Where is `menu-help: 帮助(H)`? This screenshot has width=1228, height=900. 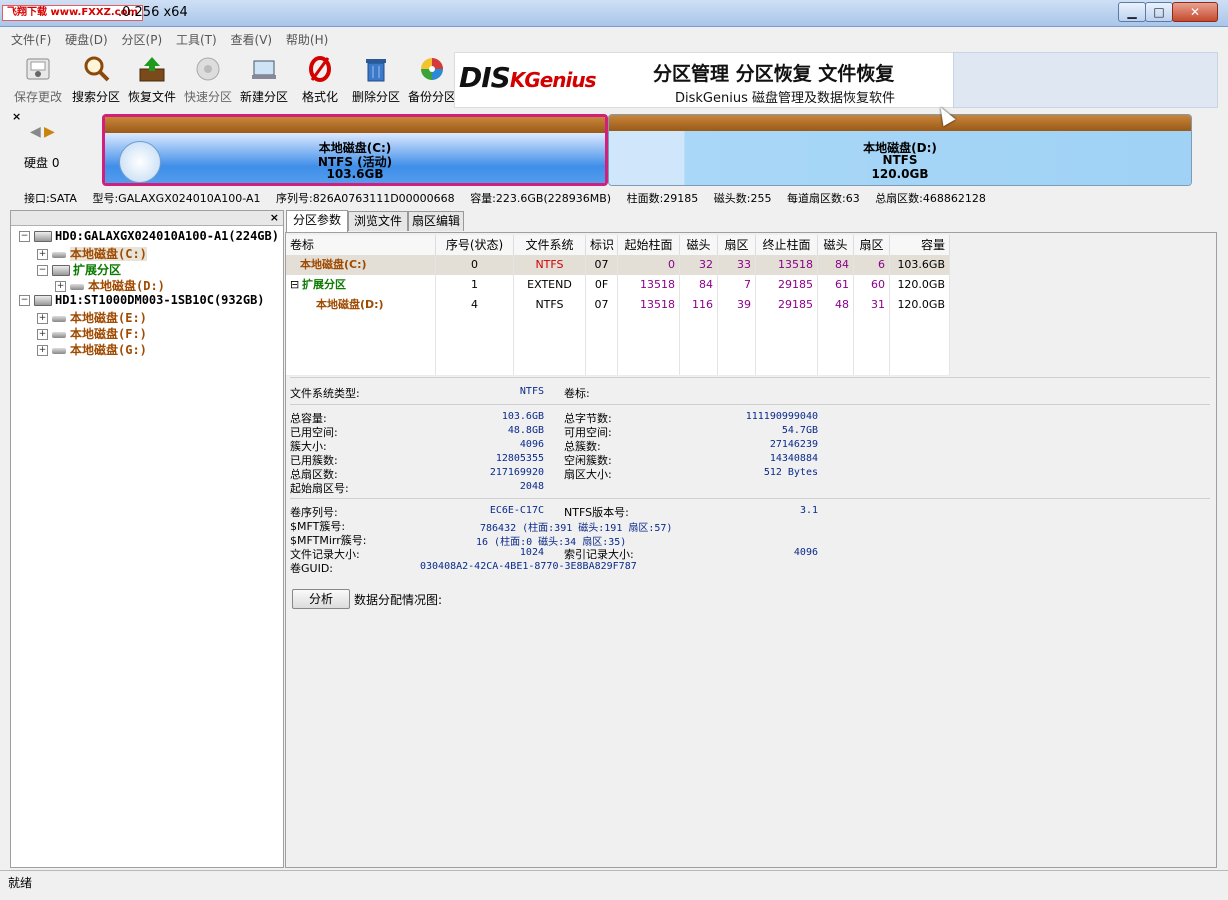
menu-help: 帮助(H) is located at coordinates (307, 39).